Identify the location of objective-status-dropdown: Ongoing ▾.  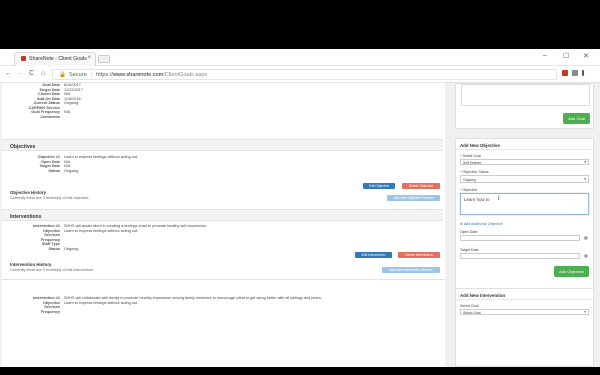
(524, 179).